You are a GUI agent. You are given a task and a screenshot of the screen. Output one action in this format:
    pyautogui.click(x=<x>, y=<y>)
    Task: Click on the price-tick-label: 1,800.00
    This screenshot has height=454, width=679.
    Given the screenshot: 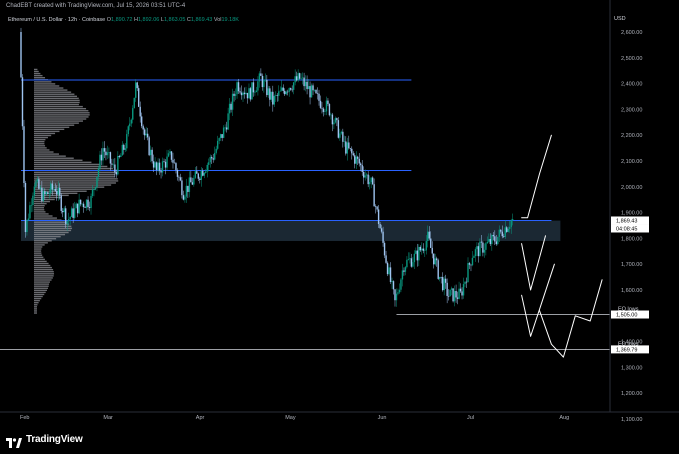 What is the action you would take?
    pyautogui.click(x=631, y=239)
    